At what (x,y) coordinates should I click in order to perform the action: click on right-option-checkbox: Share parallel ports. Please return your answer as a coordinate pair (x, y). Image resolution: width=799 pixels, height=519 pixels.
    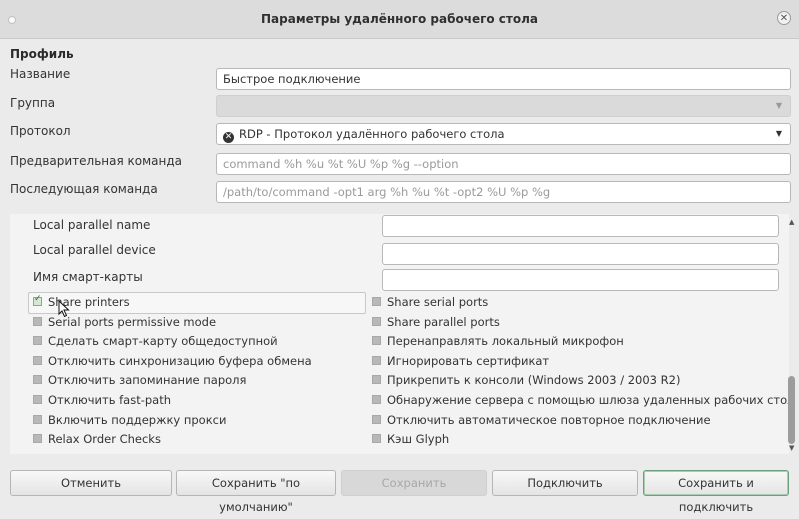
    Looking at the image, I should click on (436, 322).